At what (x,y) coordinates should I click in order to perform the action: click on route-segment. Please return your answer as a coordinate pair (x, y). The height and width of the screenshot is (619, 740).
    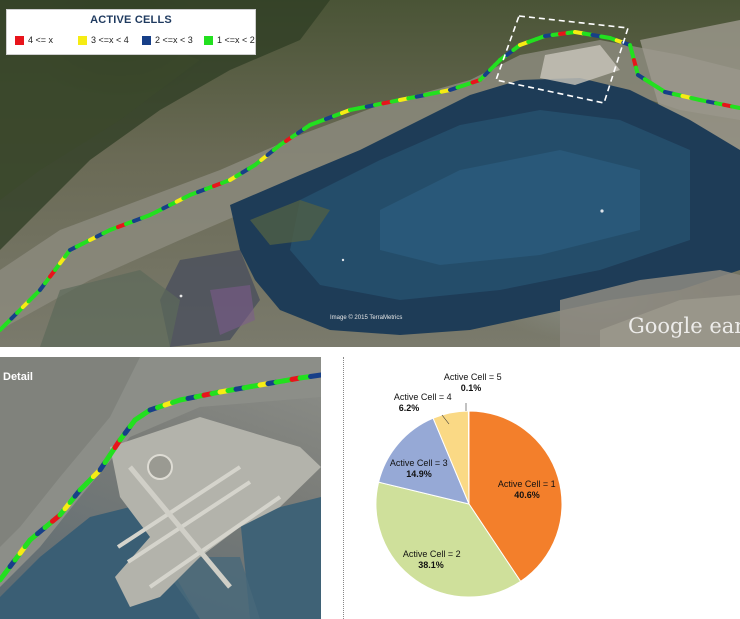
    Looking at the image, I should click on (735, 107).